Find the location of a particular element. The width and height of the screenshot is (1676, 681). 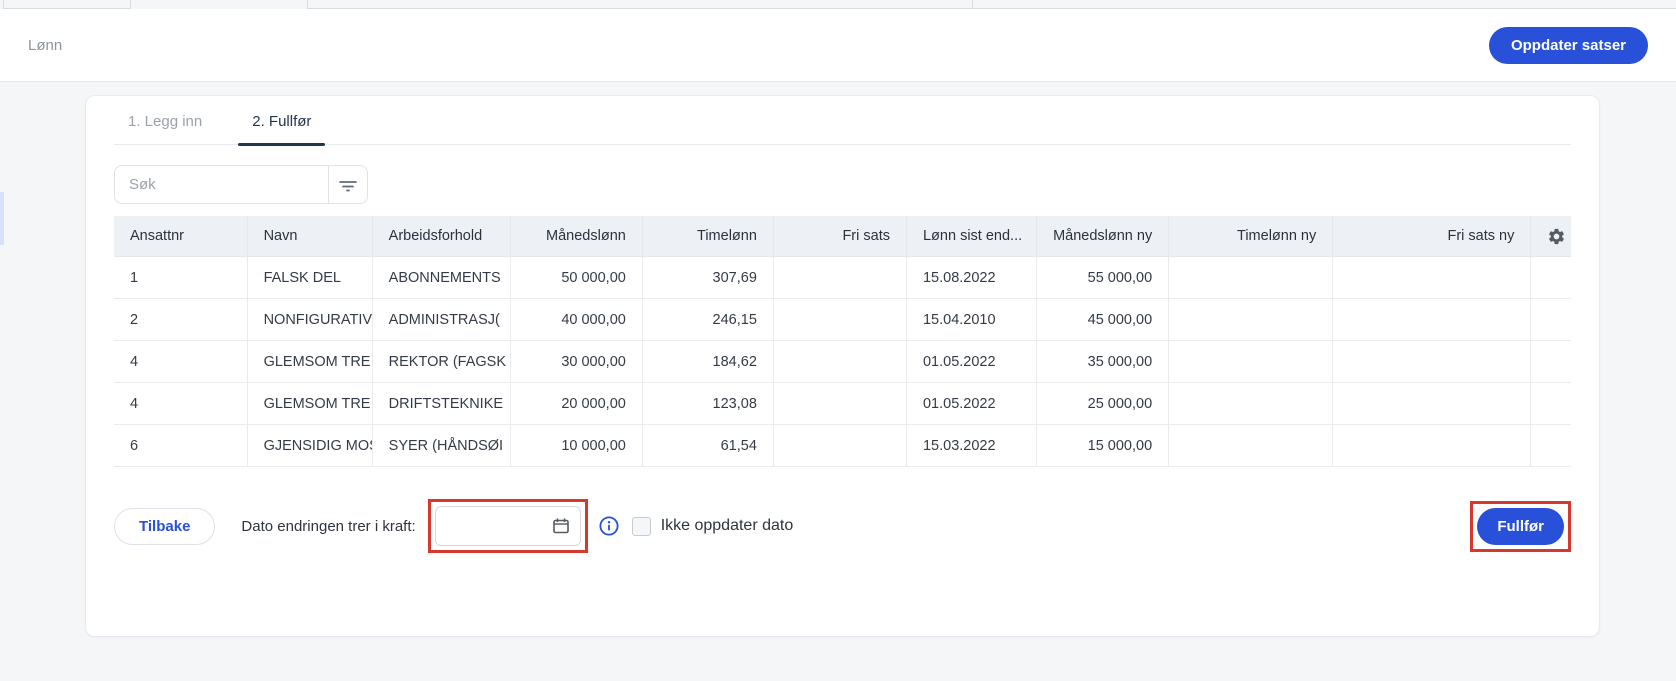

table-cell: FALSK DEL is located at coordinates (309, 277).